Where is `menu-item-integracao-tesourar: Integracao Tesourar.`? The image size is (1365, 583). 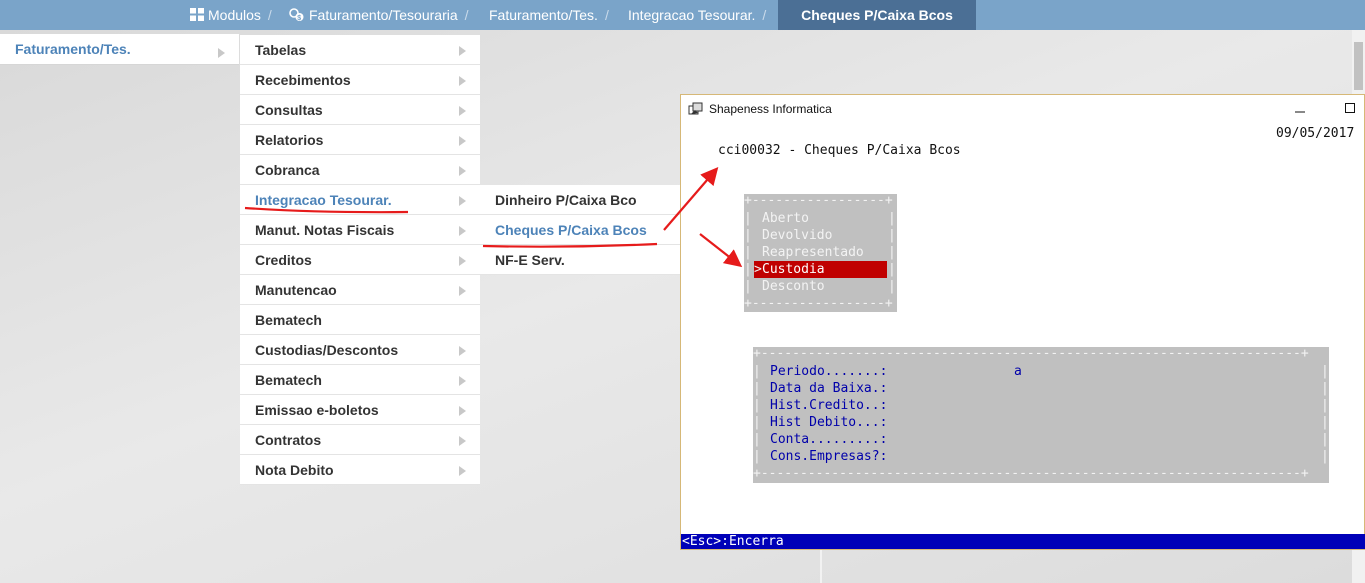 menu-item-integracao-tesourar: Integracao Tesourar. is located at coordinates (360, 200).